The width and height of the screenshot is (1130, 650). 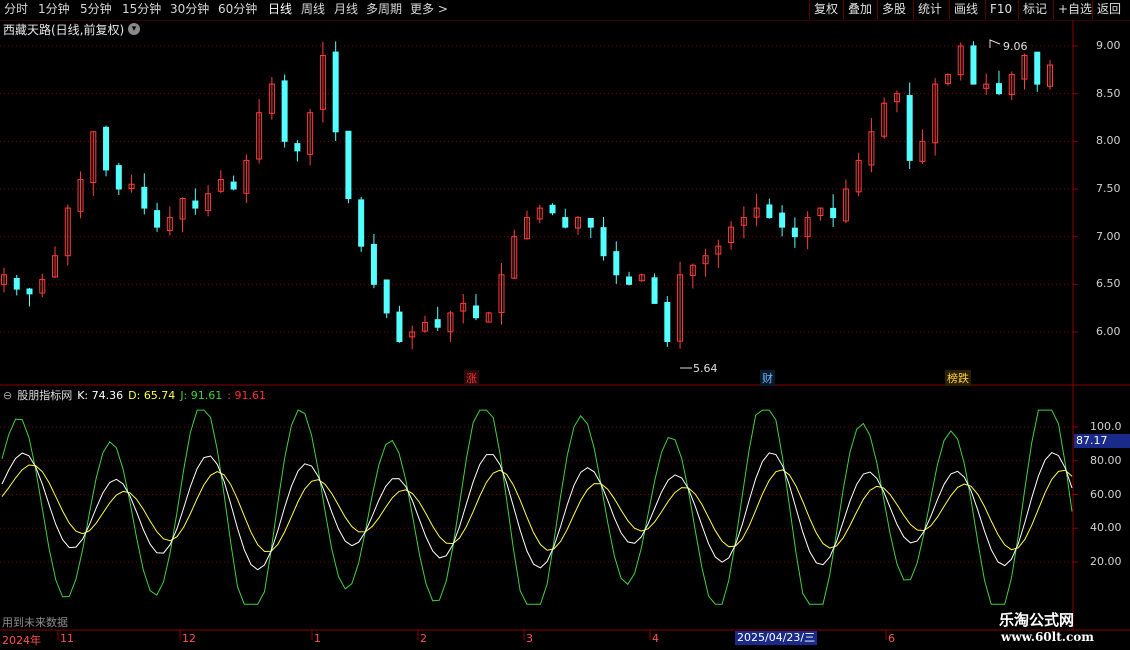 What do you see at coordinates (958, 378) in the screenshot?
I see `event-tag-bangdie: 榜跌` at bounding box center [958, 378].